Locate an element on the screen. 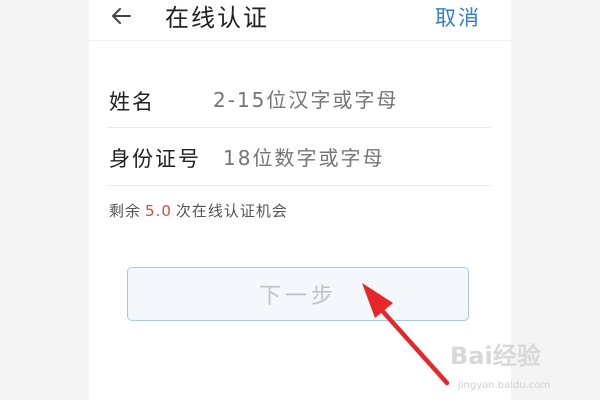  watermark-url: jingyan.baidu.com is located at coordinates (504, 385).